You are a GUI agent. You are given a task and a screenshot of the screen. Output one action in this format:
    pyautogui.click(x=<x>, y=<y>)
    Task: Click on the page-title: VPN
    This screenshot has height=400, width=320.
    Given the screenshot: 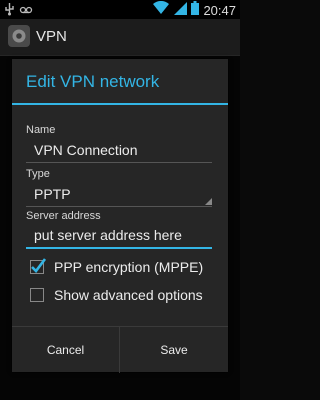 What is the action you would take?
    pyautogui.click(x=51, y=36)
    